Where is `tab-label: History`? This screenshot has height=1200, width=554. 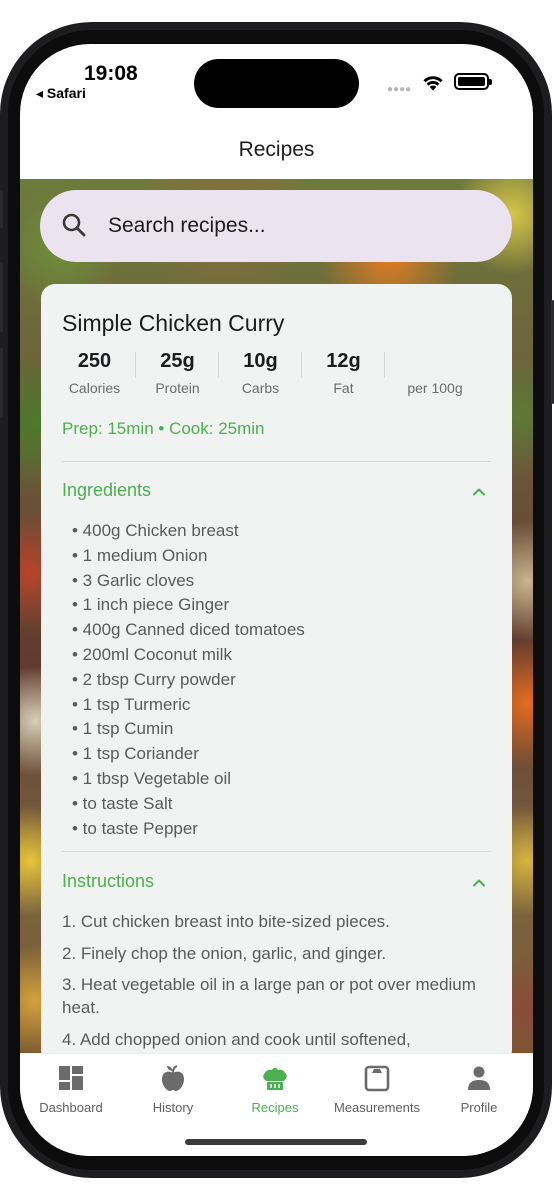 tab-label: History is located at coordinates (173, 1107).